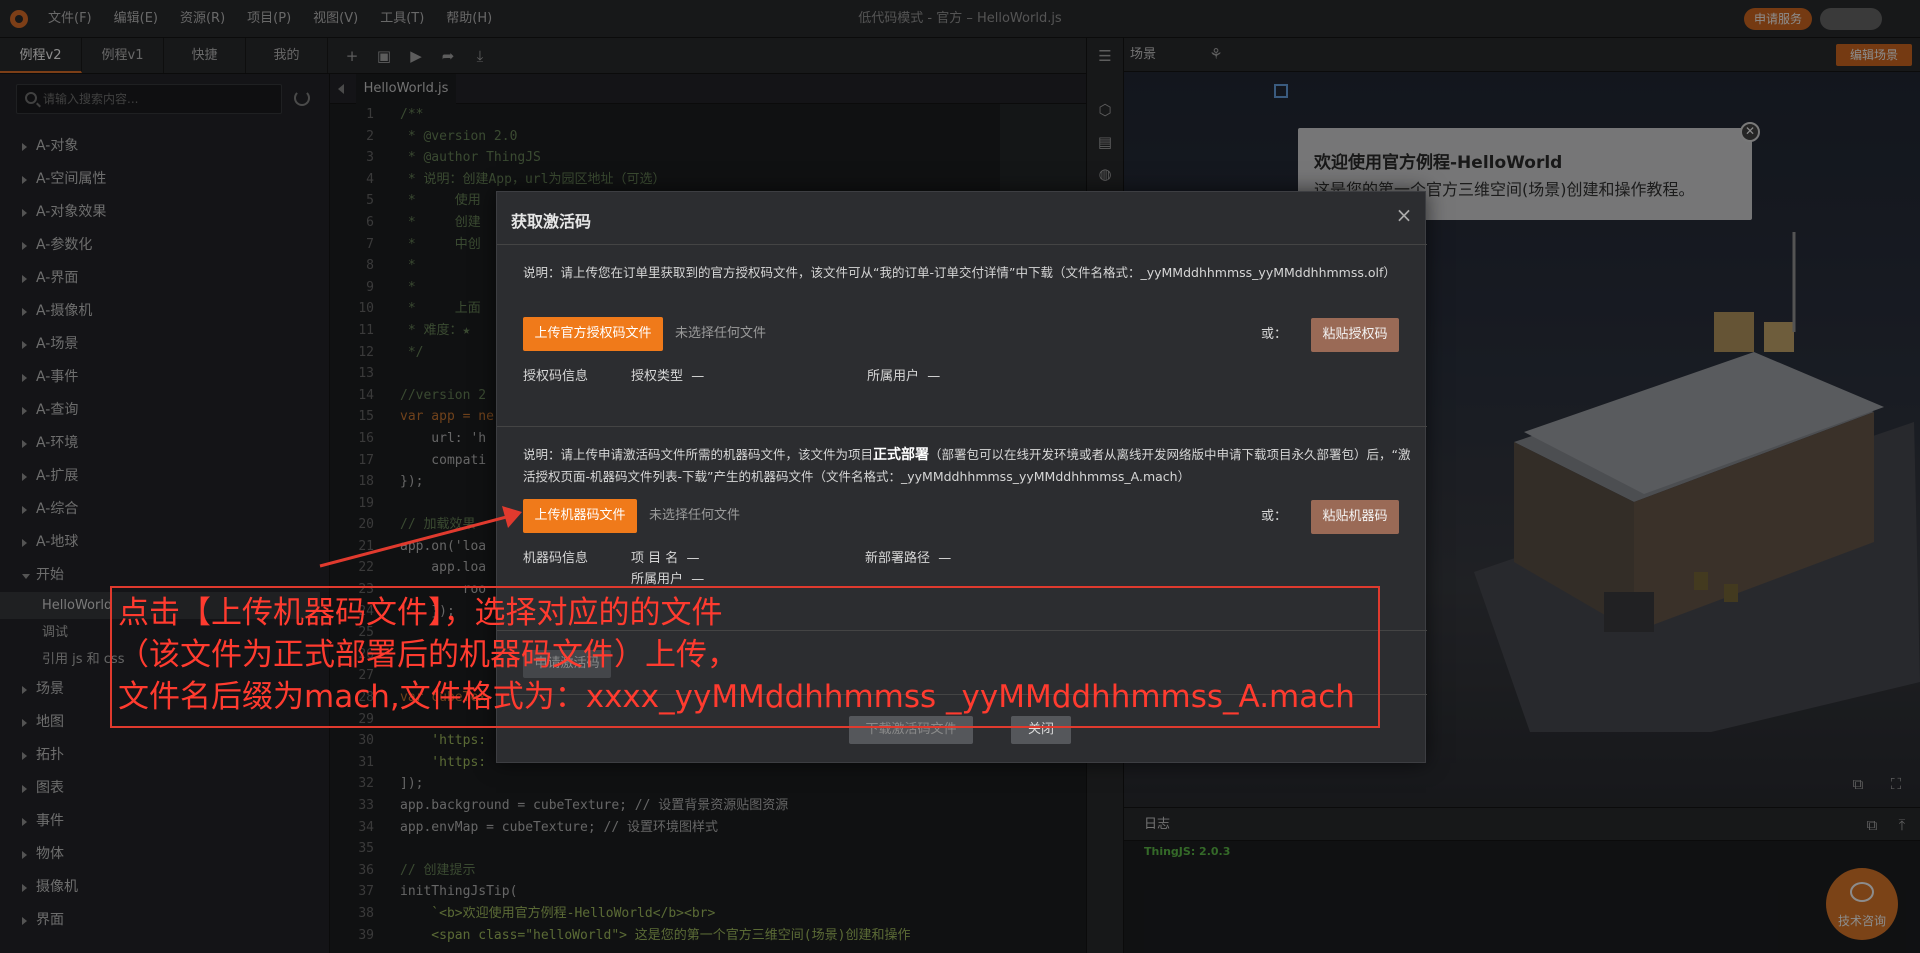  What do you see at coordinates (420, 537) in the screenshot?
I see `annotation-arrow` at bounding box center [420, 537].